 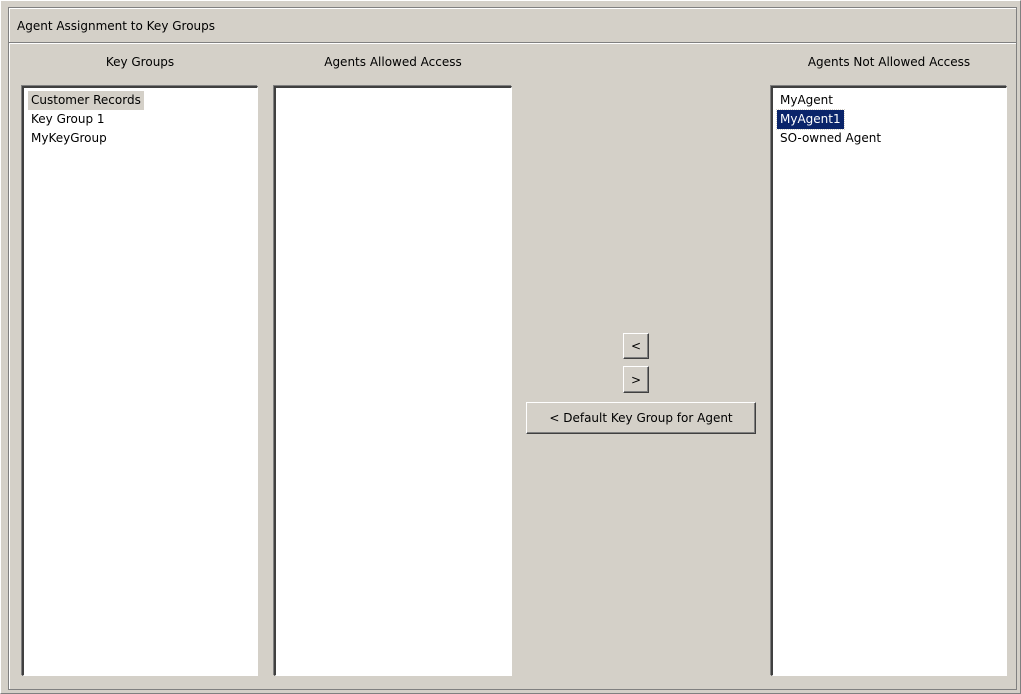 What do you see at coordinates (830, 138) in the screenshot?
I see `agent-item-so-owned-agent: SO-owned Agent` at bounding box center [830, 138].